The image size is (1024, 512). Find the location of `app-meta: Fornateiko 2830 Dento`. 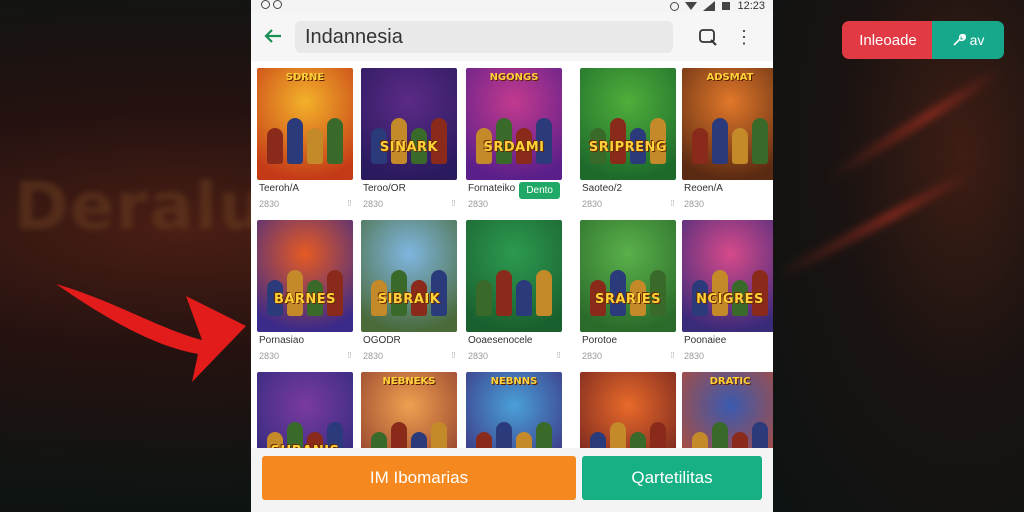

app-meta: Fornateiko 2830 Dento is located at coordinates (514, 194).